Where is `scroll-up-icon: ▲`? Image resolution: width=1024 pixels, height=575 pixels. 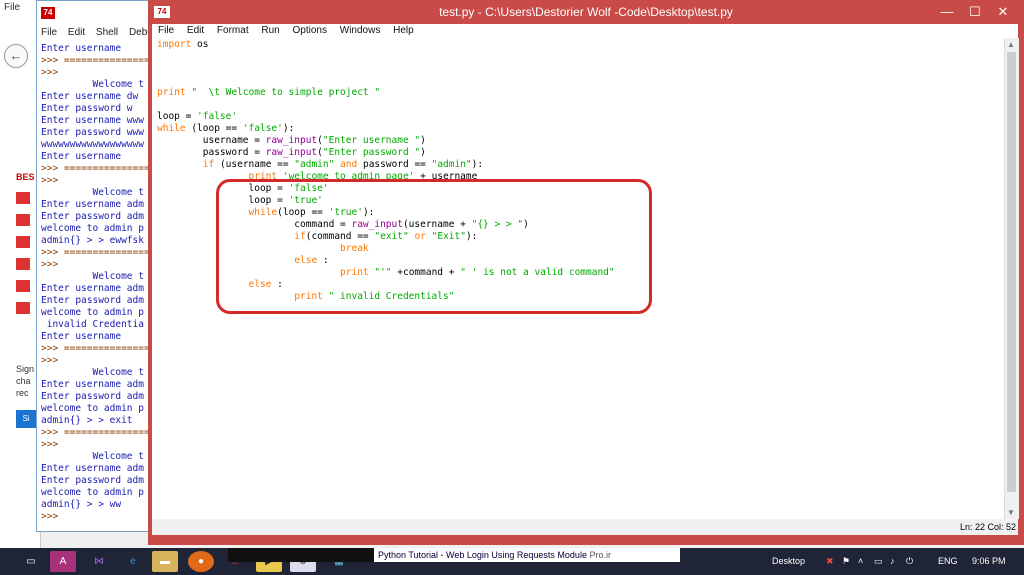
scroll-up-icon: ▲ is located at coordinates (1011, 44).